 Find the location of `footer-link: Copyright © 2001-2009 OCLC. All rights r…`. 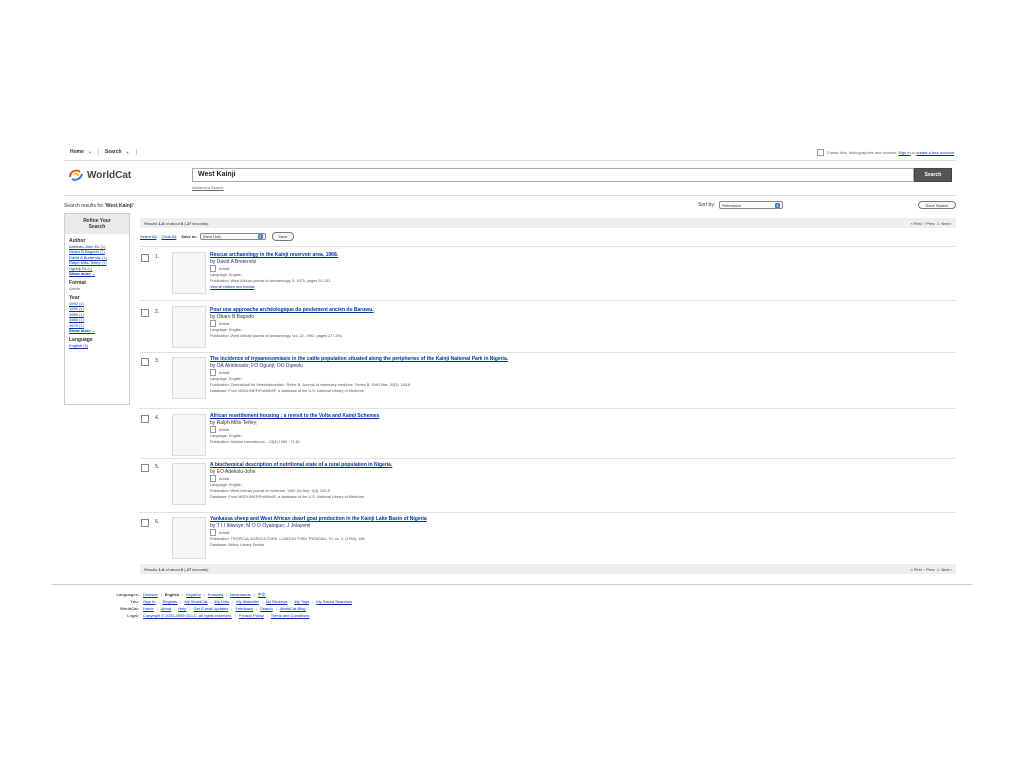

footer-link: Copyright © 2001-2009 OCLC. All rights r… is located at coordinates (187, 615).